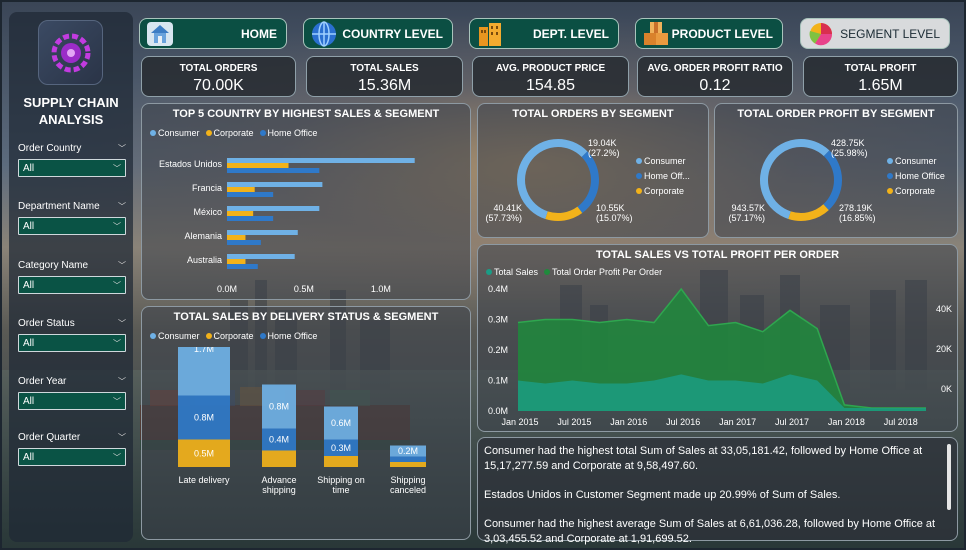  I want to click on delivery-data-label: 0.5M, so click(204, 453).